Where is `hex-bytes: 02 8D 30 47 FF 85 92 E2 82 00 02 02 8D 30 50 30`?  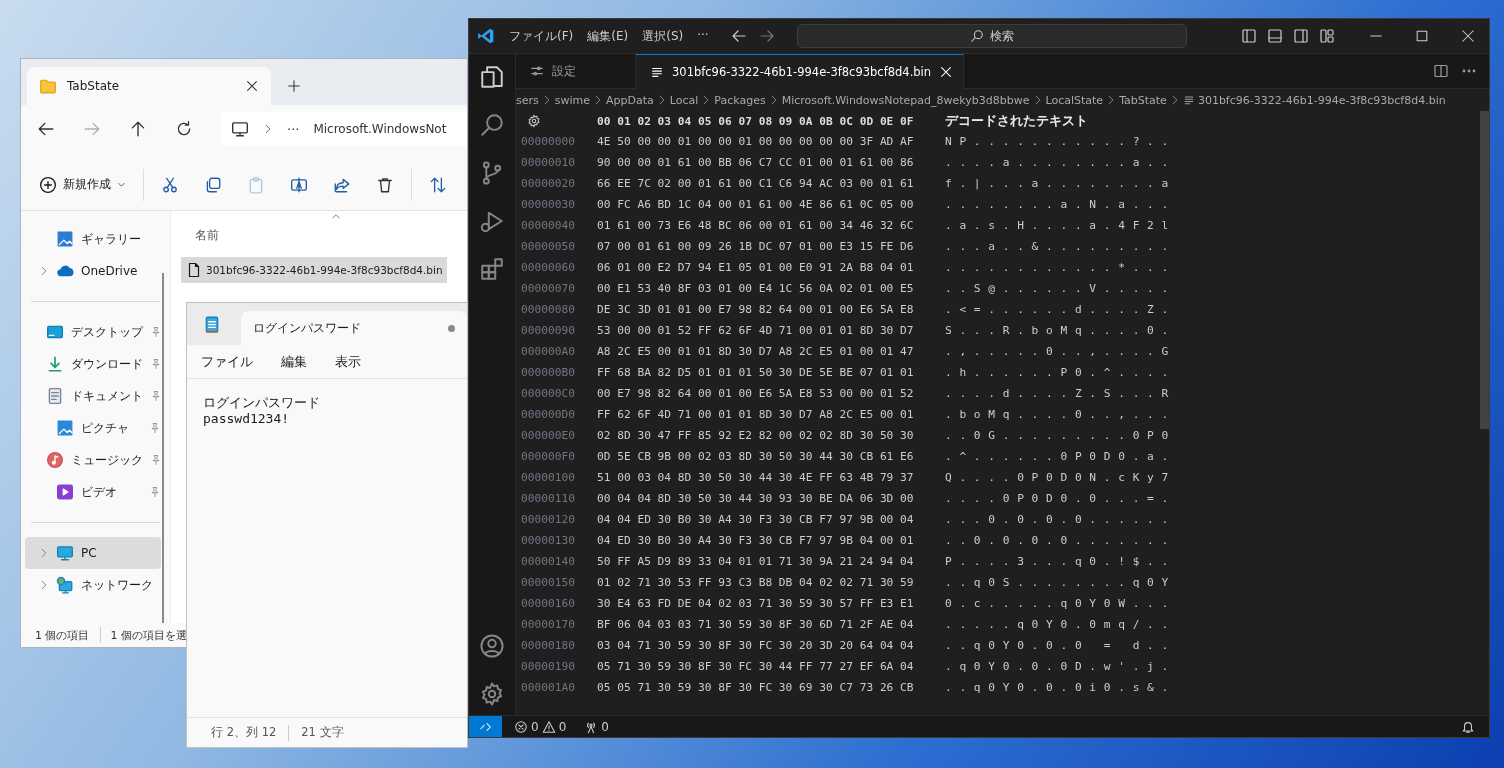 hex-bytes: 02 8D 30 47 FF 85 92 E2 82 00 02 02 8D 30 50 30 is located at coordinates (756, 435).